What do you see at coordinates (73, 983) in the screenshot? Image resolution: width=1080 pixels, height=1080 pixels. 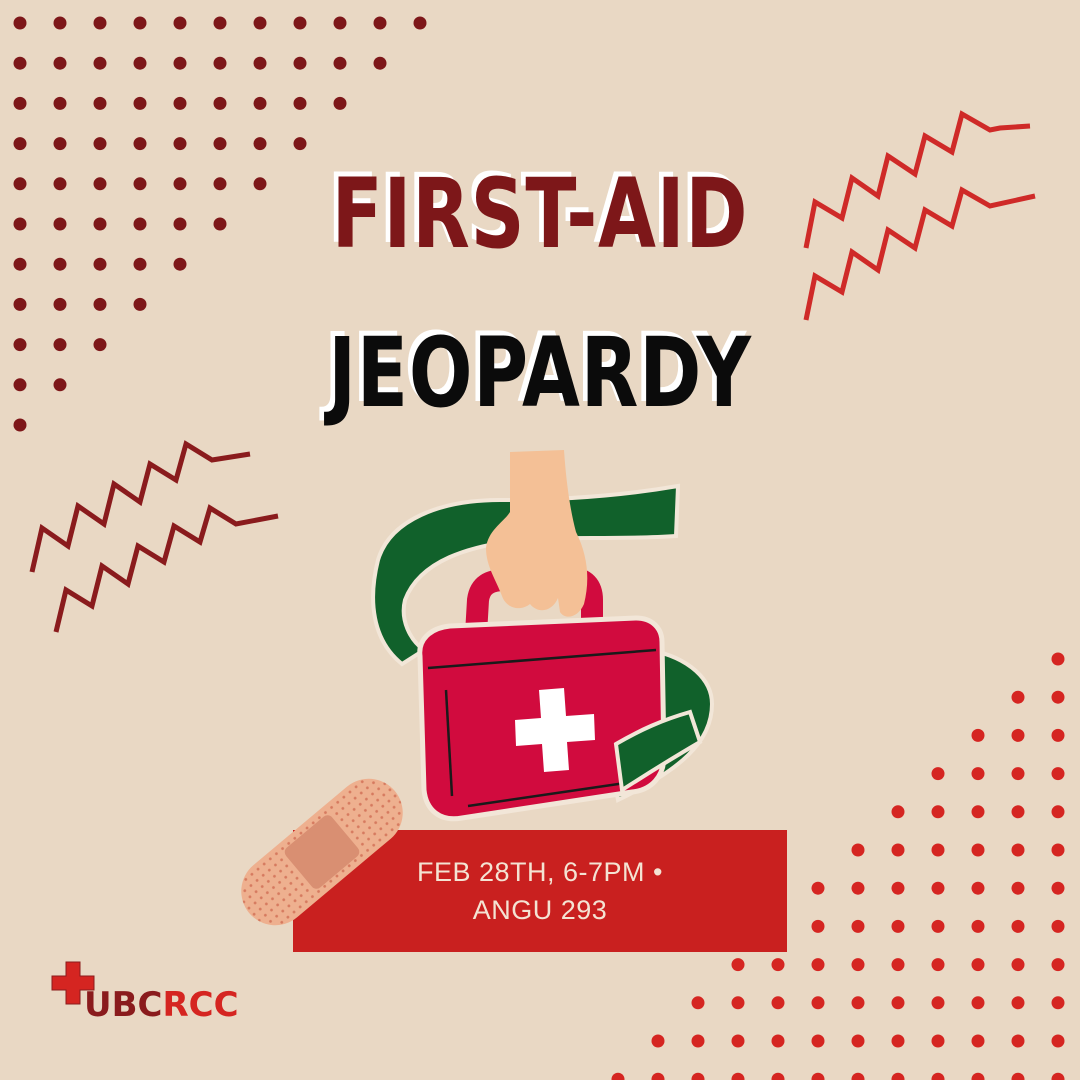 I see `red-cross-icon` at bounding box center [73, 983].